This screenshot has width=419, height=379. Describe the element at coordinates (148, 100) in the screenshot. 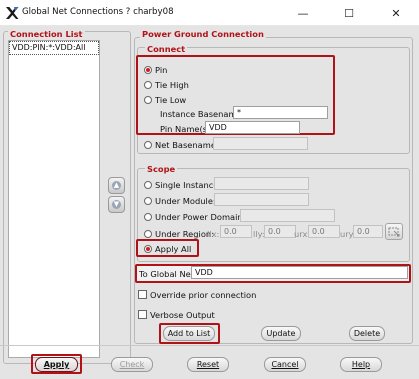

I see `radio-tie-low` at that location.